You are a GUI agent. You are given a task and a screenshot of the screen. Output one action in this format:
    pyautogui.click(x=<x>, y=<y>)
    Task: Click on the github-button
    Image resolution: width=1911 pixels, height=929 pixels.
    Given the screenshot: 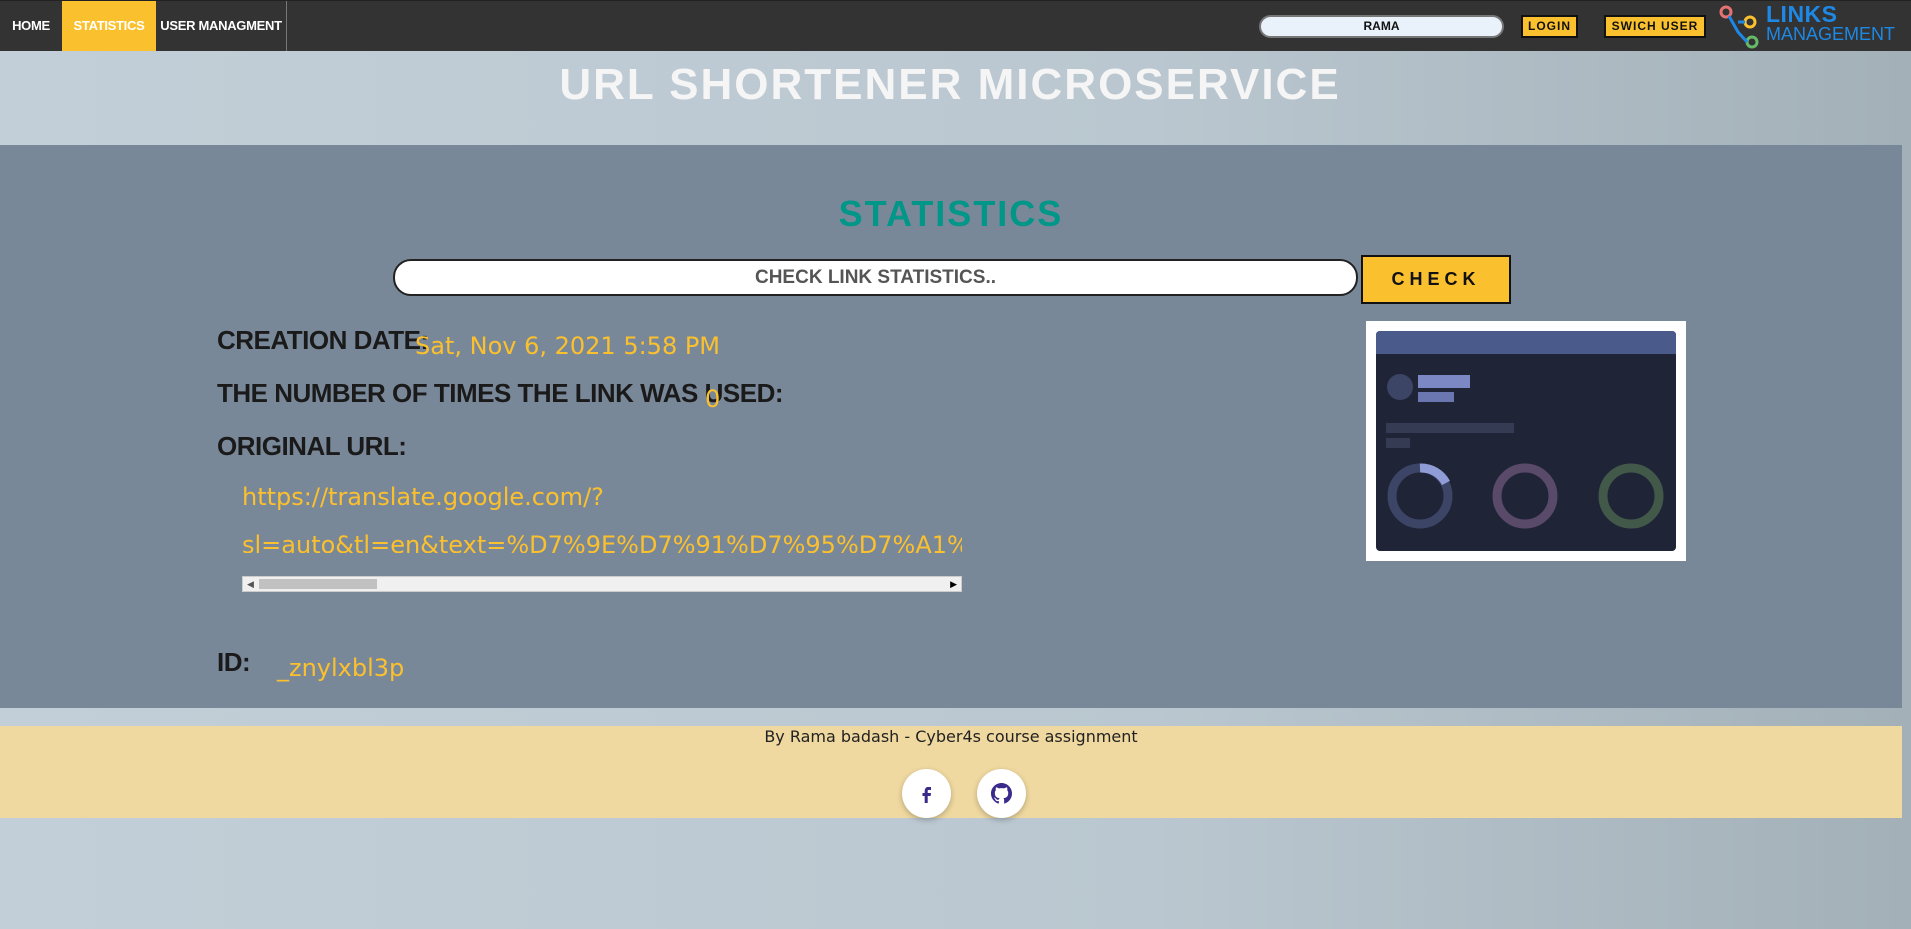 What is the action you would take?
    pyautogui.click(x=1001, y=793)
    